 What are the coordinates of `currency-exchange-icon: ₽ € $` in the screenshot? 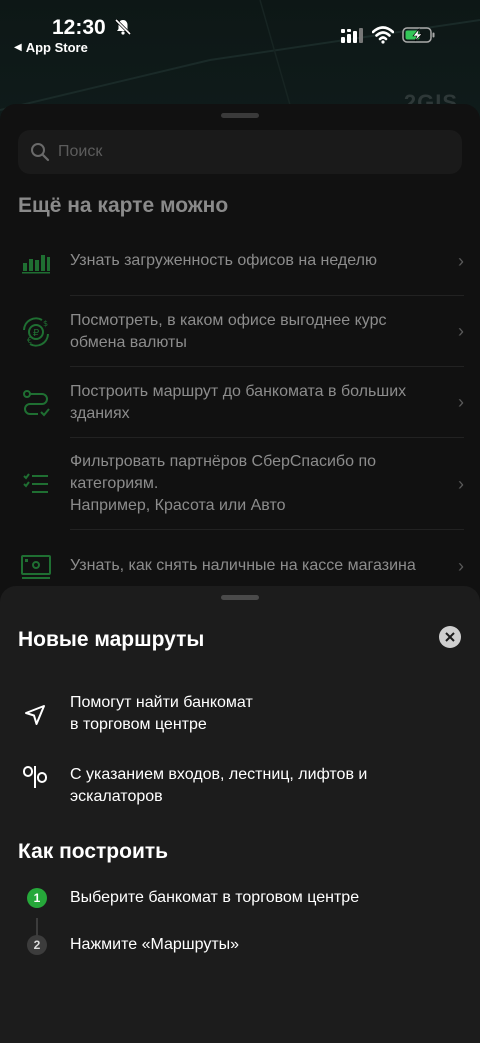 It's located at (36, 331).